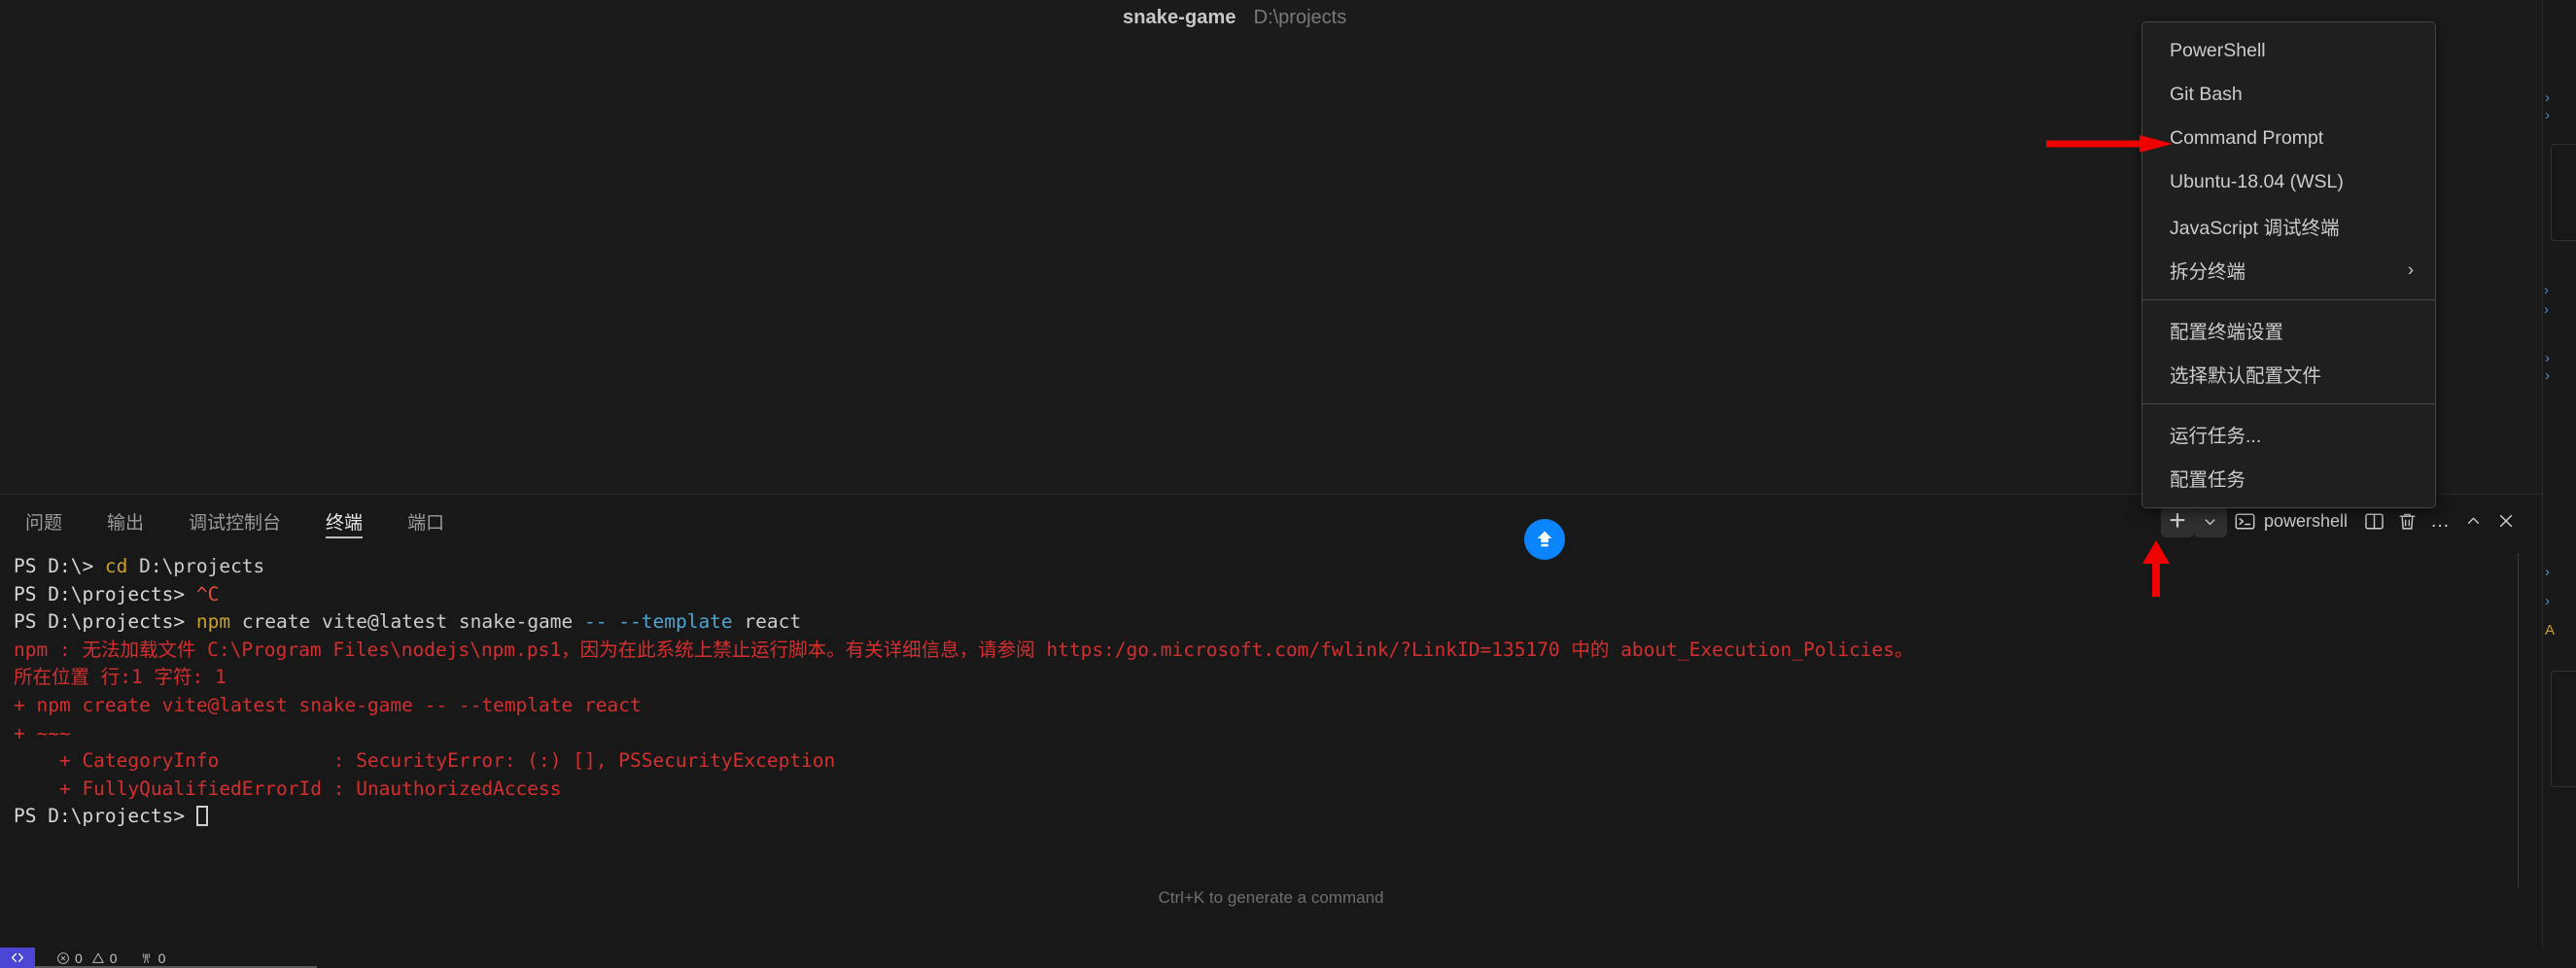  I want to click on menu-item-split-terminal: 拆分终端 ›, so click(2289, 270).